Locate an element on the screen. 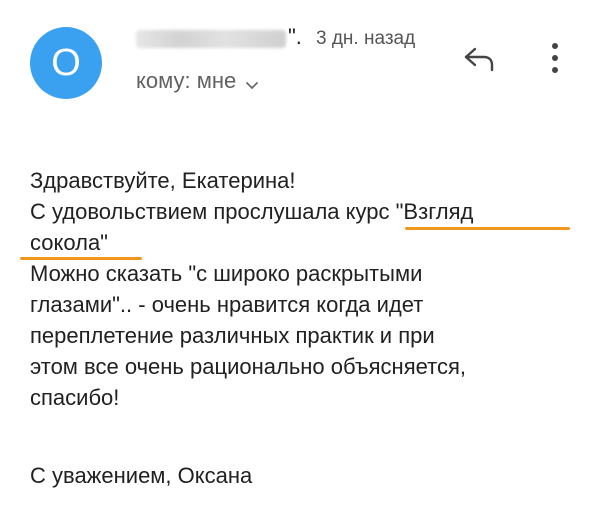 The height and width of the screenshot is (516, 597). avatar-letter: О is located at coordinates (66, 63).